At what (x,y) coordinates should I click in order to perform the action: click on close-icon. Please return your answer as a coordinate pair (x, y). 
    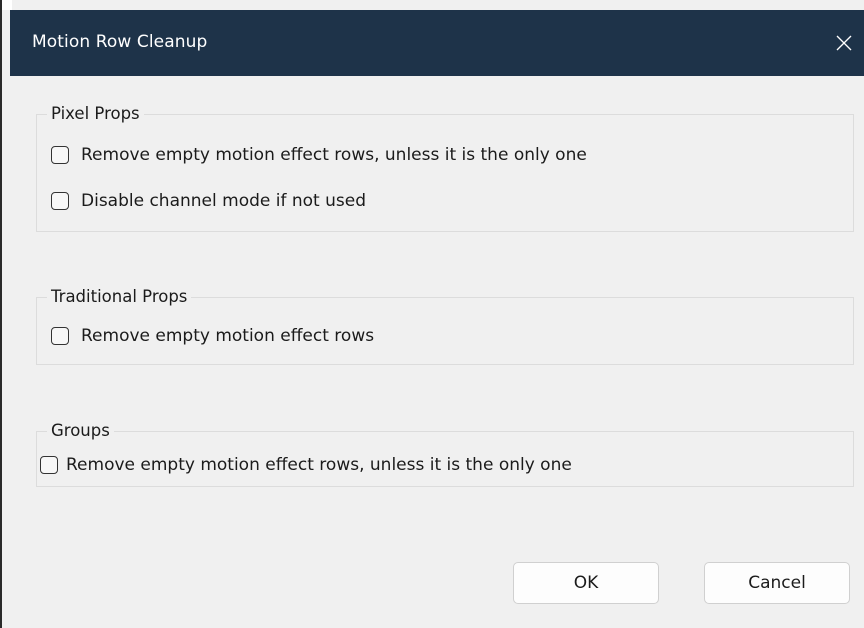
    Looking at the image, I should click on (844, 43).